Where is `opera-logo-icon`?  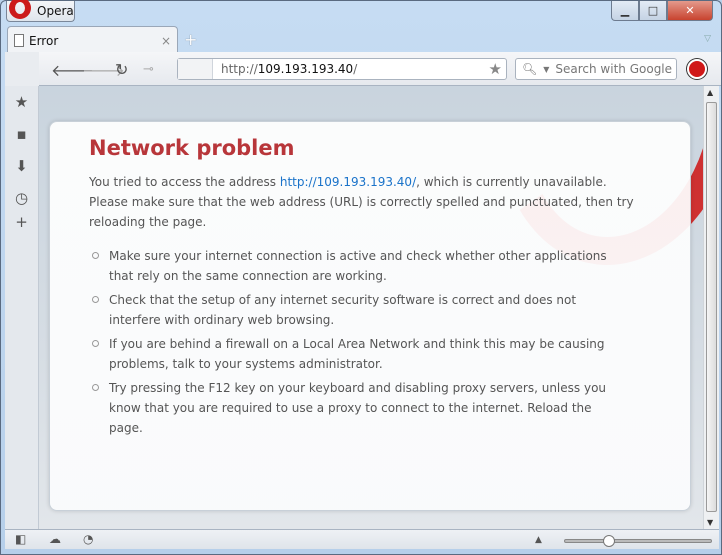 opera-logo-icon is located at coordinates (20, 9).